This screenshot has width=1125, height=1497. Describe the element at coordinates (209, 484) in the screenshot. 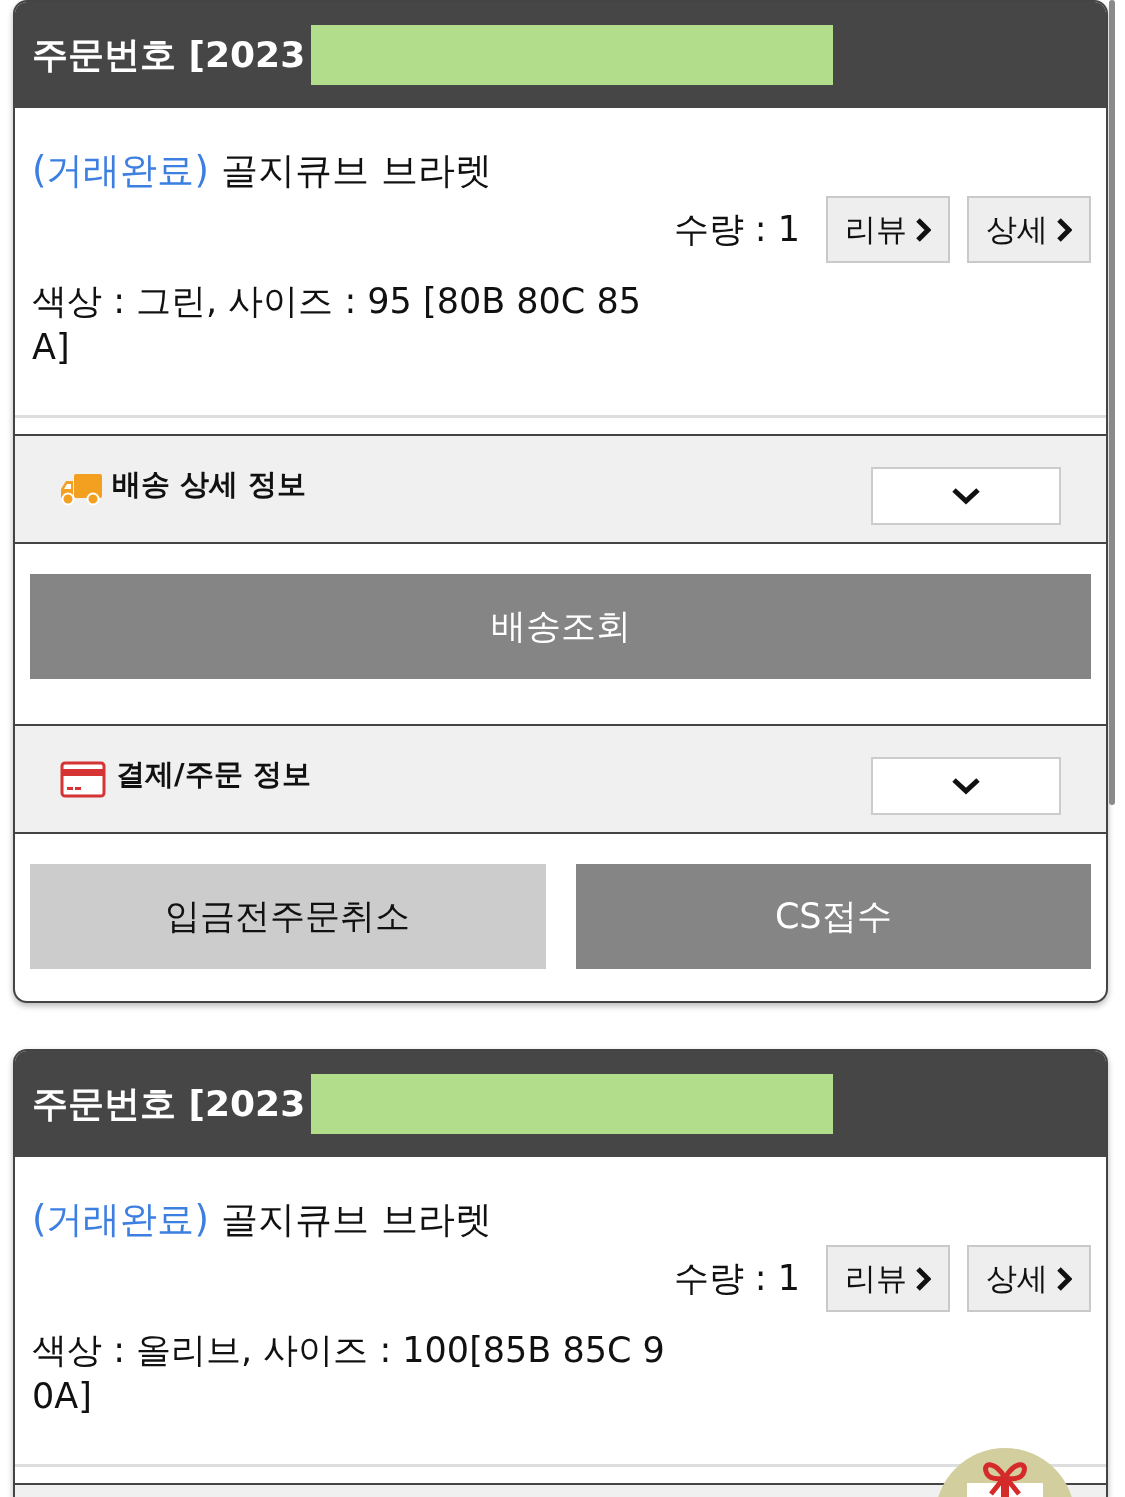

I see `section-title: 배송 상세 정보` at that location.